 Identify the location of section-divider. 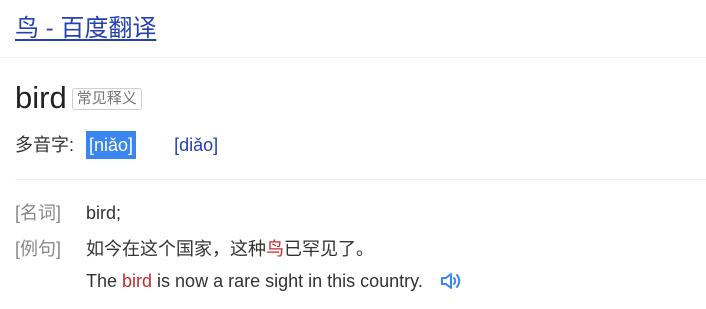
(360, 179).